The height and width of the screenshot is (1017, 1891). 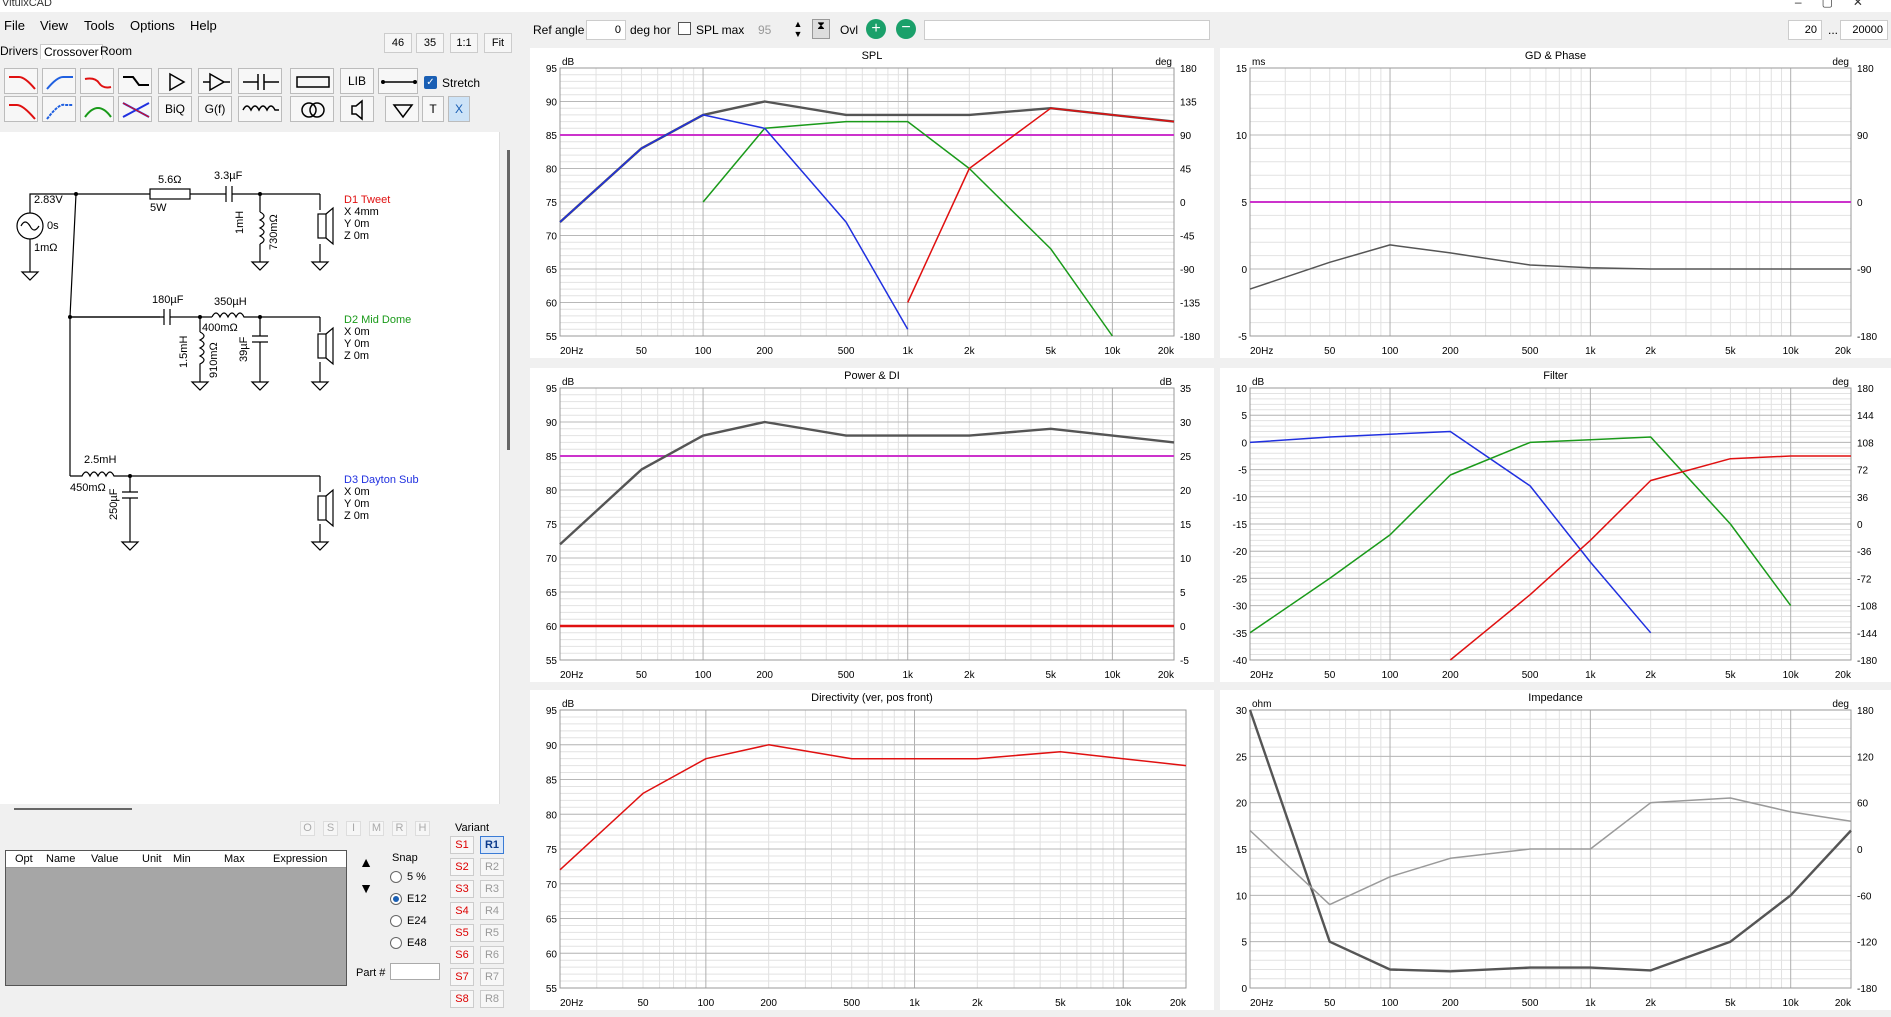 What do you see at coordinates (312, 81) in the screenshot?
I see `resistor-icon` at bounding box center [312, 81].